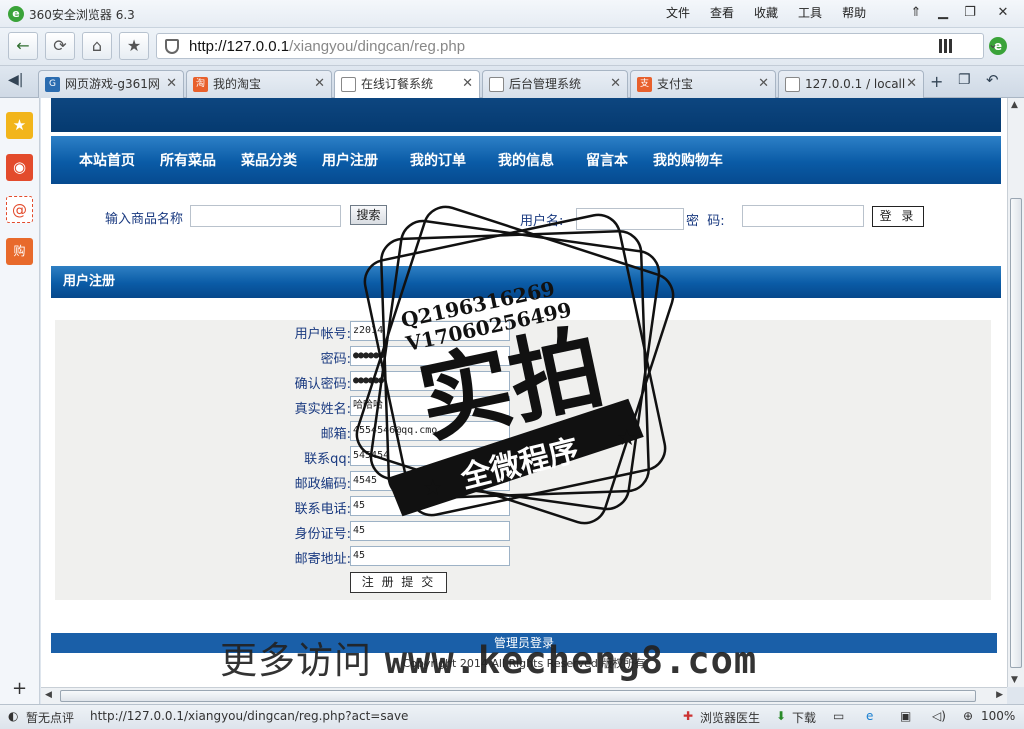  Describe the element at coordinates (804, 717) in the screenshot. I see `download-label: 下载` at that location.